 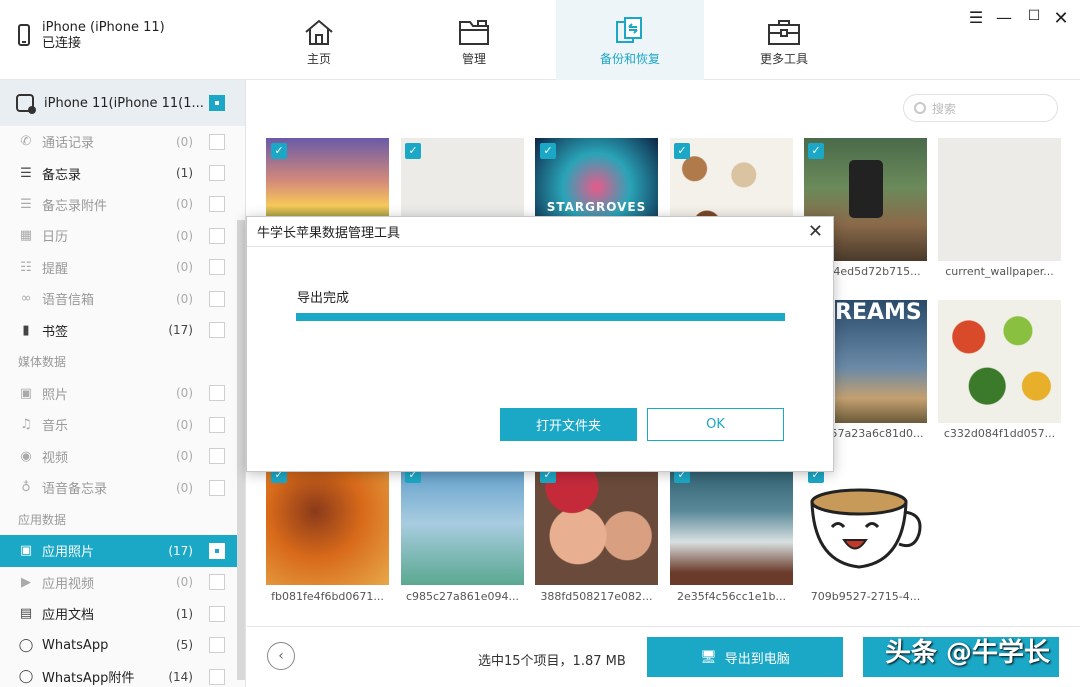 I want to click on maximize-icon: ☐, so click(x=1034, y=16).